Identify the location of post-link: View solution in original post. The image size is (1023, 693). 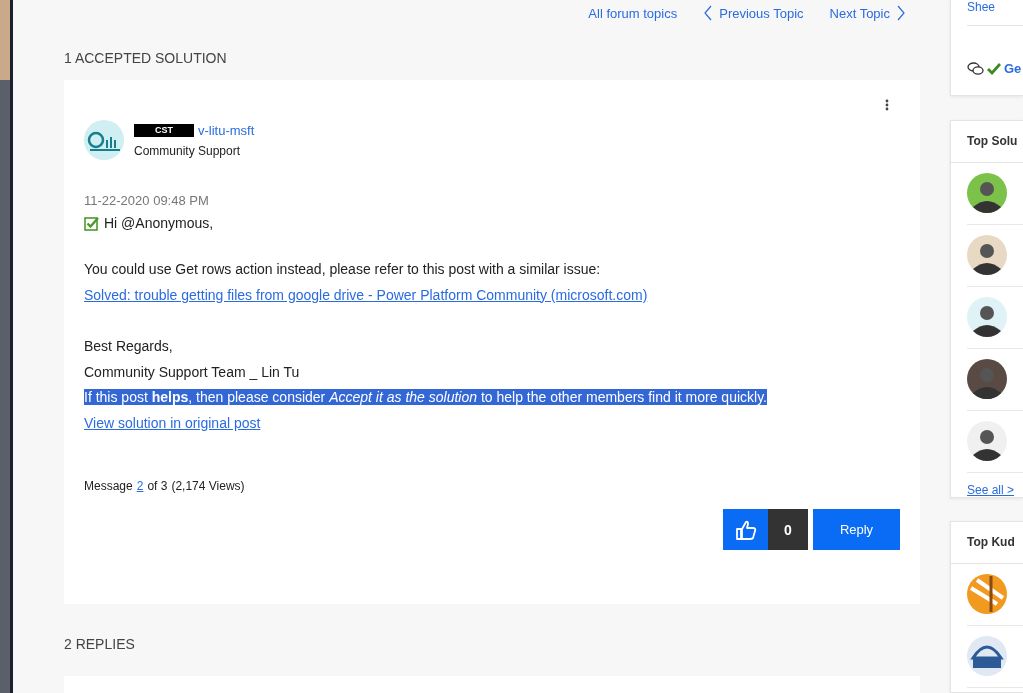
(172, 423).